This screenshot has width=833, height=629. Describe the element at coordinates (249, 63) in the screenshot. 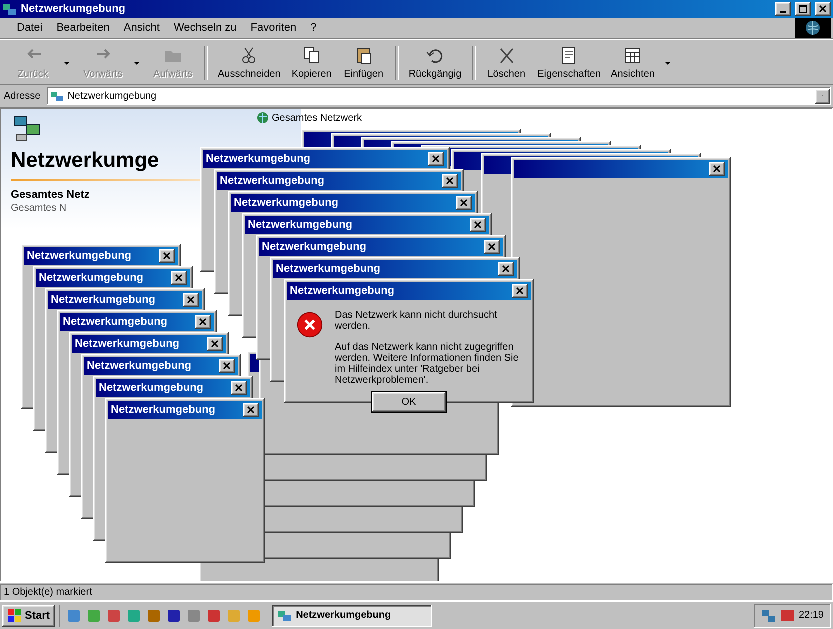

I see `toolbar-button: Ausschneiden` at that location.